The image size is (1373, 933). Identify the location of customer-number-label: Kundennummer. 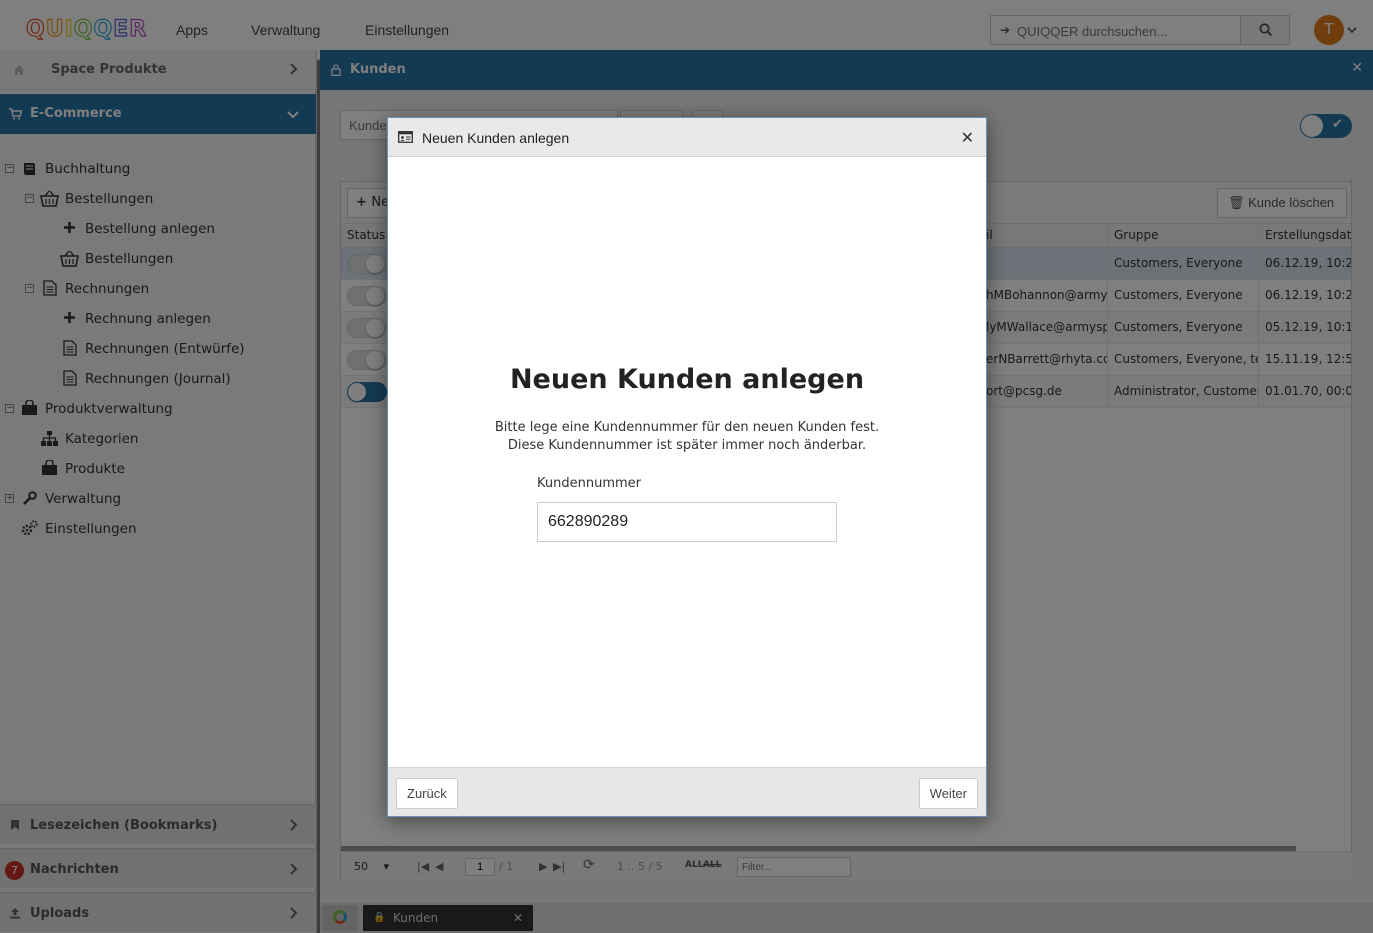
(589, 483).